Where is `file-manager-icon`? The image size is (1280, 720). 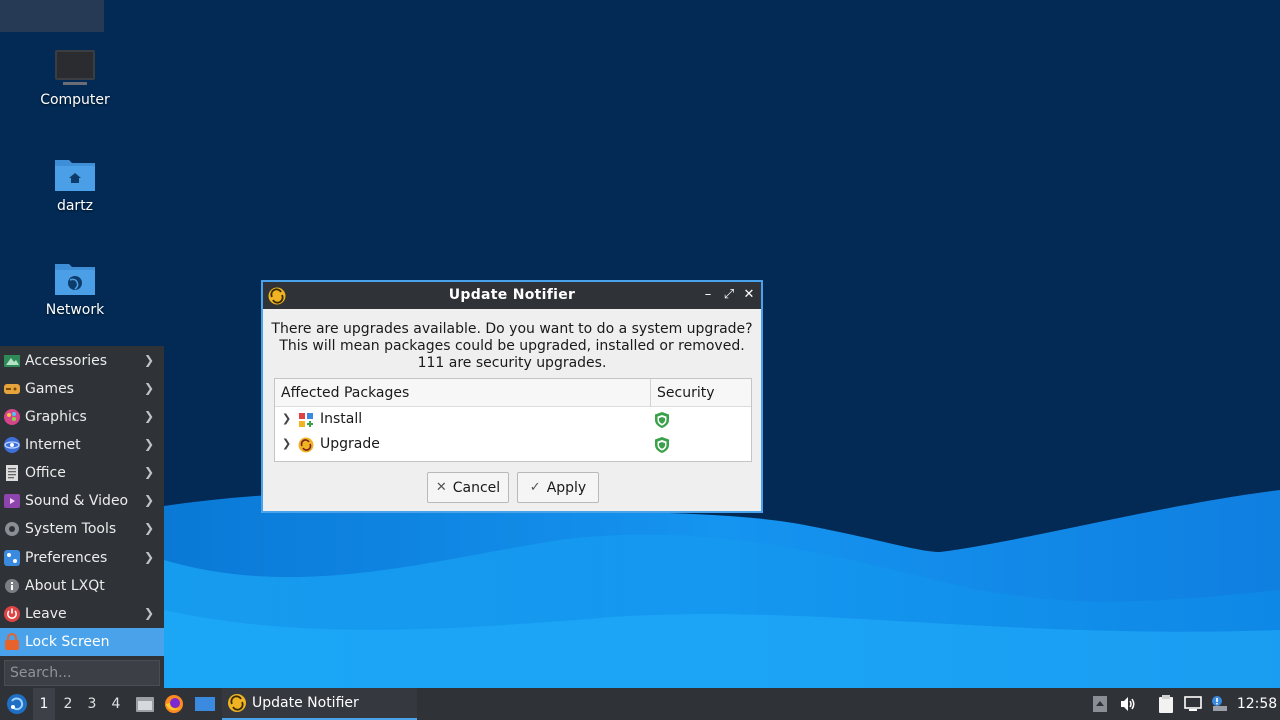 file-manager-icon is located at coordinates (145, 704).